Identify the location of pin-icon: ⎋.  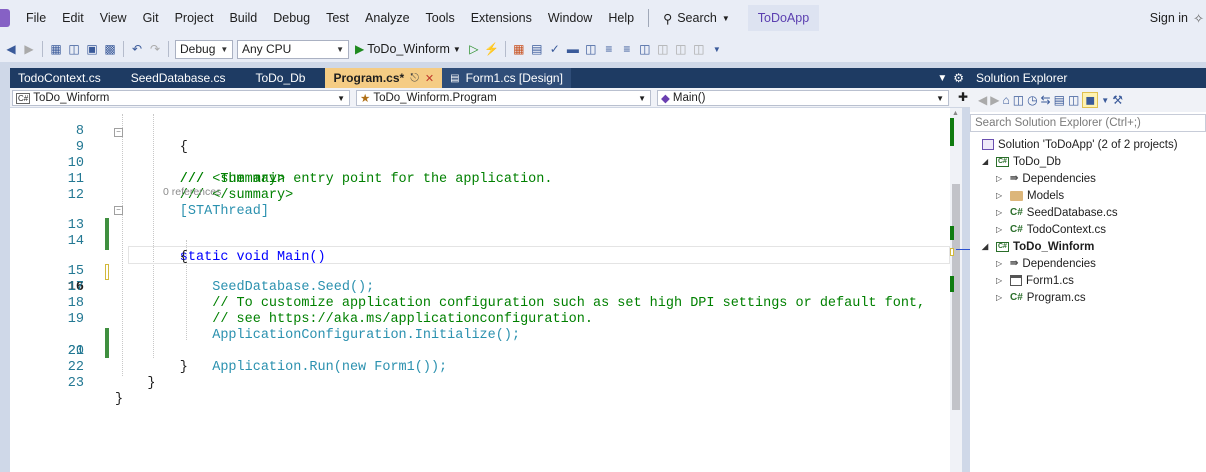
(414, 78).